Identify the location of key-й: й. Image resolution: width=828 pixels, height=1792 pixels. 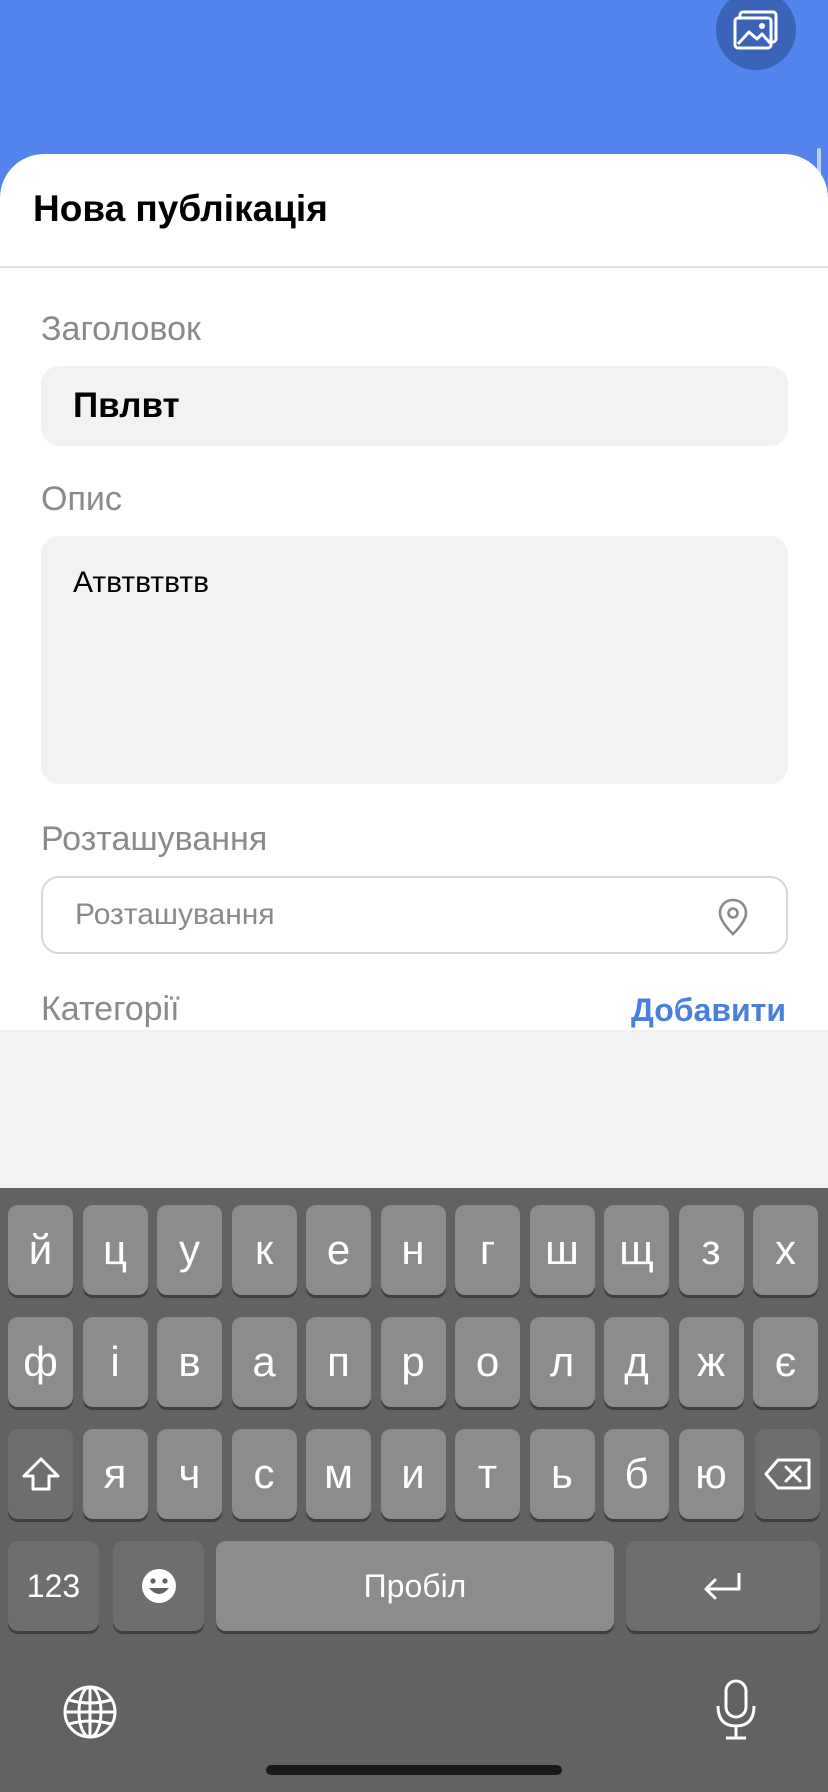
(40, 1250).